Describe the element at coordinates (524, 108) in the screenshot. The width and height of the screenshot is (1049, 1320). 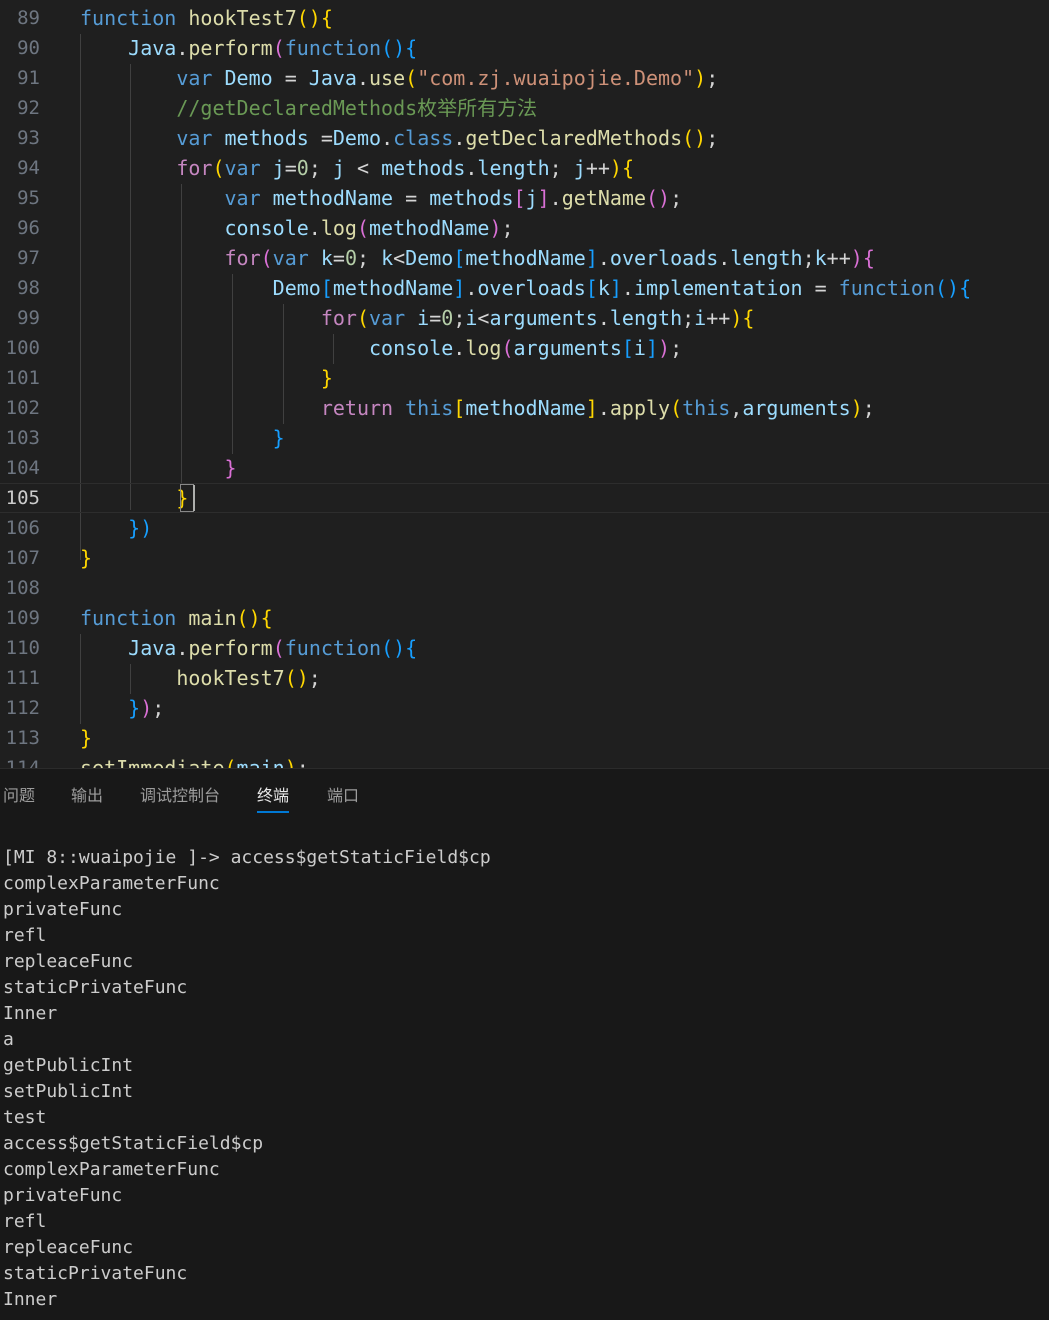
I see `code-line: 92 //getDeclaredMethods枚举所有方法` at that location.